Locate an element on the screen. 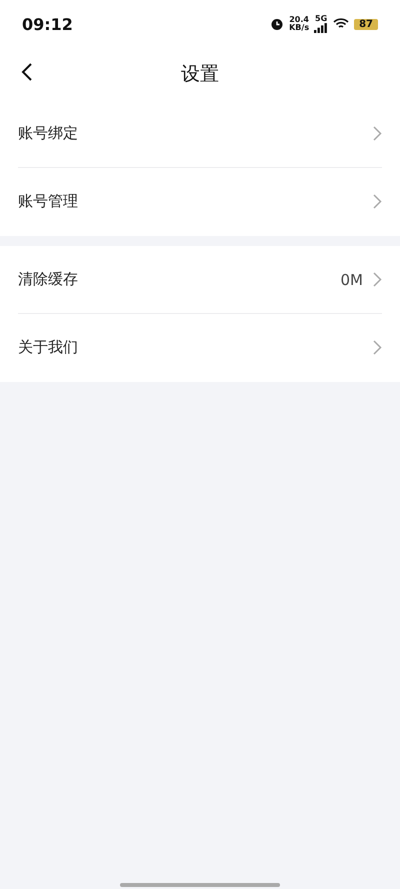  wifi-icon is located at coordinates (341, 24).